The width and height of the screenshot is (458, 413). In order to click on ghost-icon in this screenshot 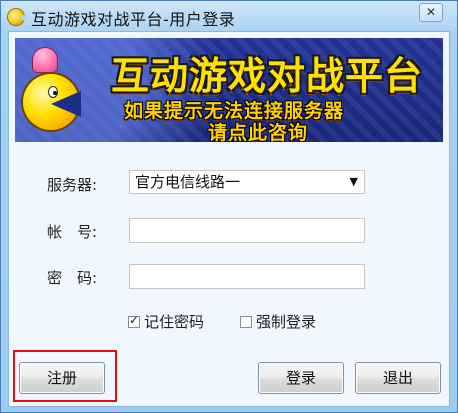, I will do `click(45, 60)`.